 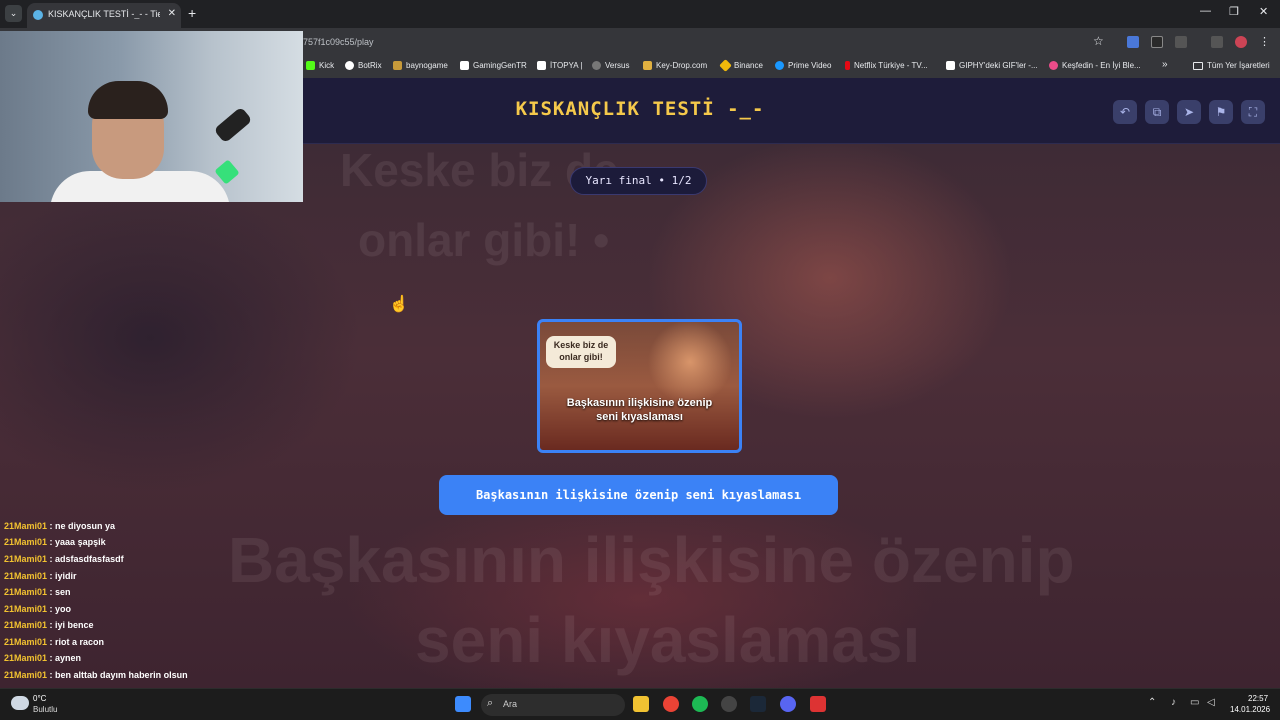 I want to click on spotify-icon, so click(x=700, y=704).